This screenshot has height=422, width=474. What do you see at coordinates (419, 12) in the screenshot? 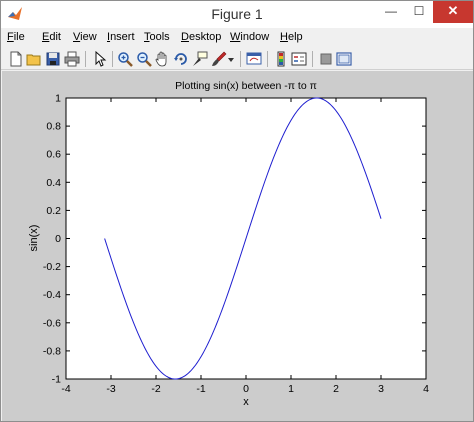
I see `maximize-button: ☐` at bounding box center [419, 12].